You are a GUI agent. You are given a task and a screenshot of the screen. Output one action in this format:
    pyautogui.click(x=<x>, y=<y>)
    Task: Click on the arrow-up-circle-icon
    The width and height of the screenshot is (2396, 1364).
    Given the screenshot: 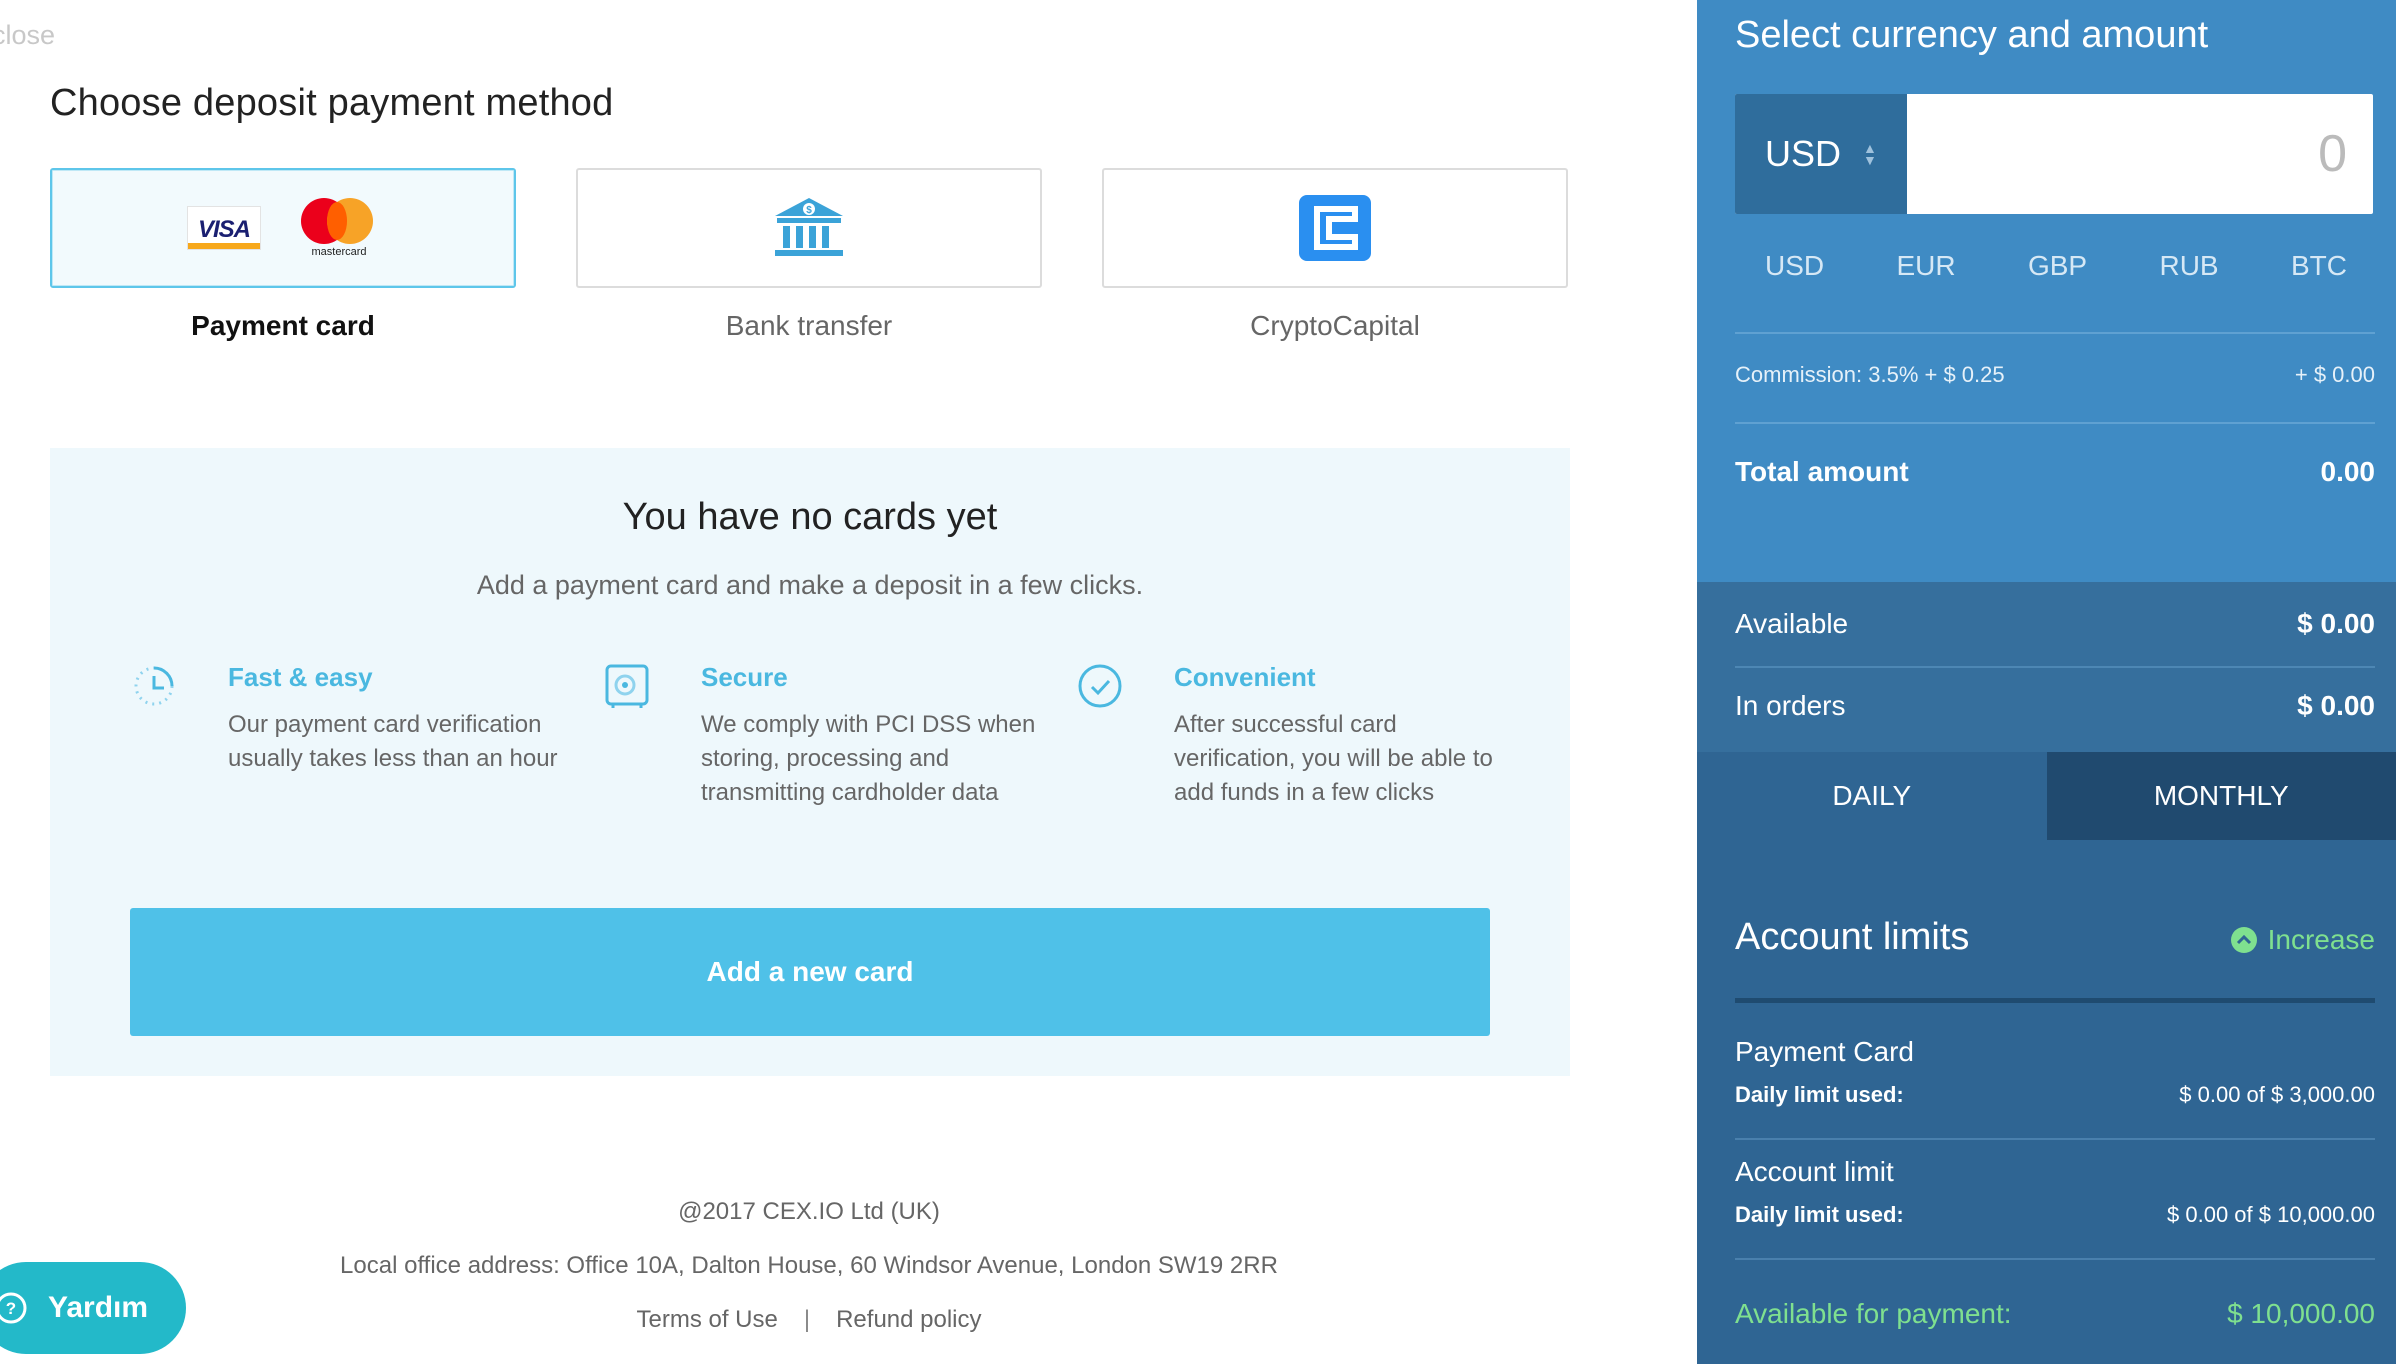 What is the action you would take?
    pyautogui.click(x=2243, y=940)
    